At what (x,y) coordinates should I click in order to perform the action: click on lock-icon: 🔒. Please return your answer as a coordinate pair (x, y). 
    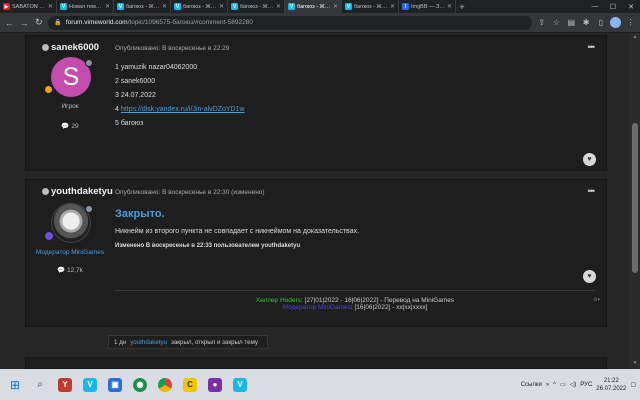
    Looking at the image, I should click on (58, 23).